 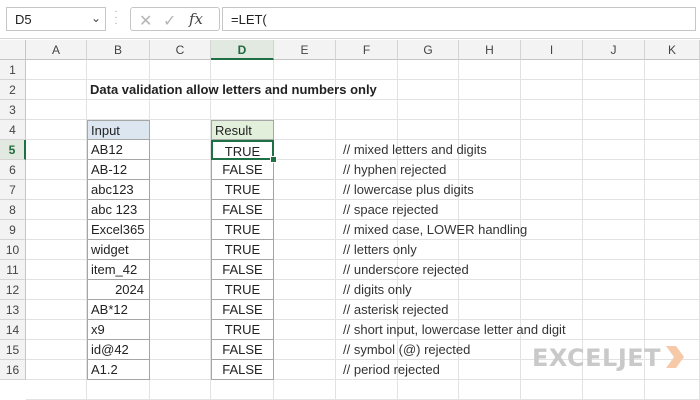 I want to click on comment-note: // space rejected, so click(x=518, y=210).